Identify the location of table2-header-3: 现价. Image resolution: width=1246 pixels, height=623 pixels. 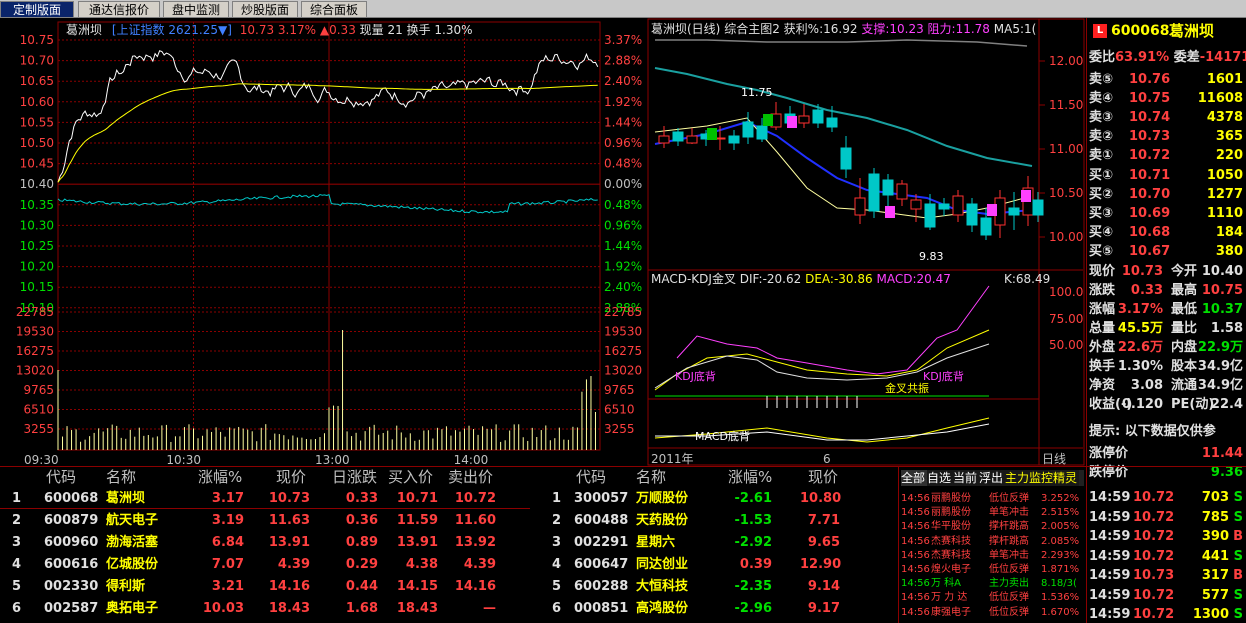
(823, 477).